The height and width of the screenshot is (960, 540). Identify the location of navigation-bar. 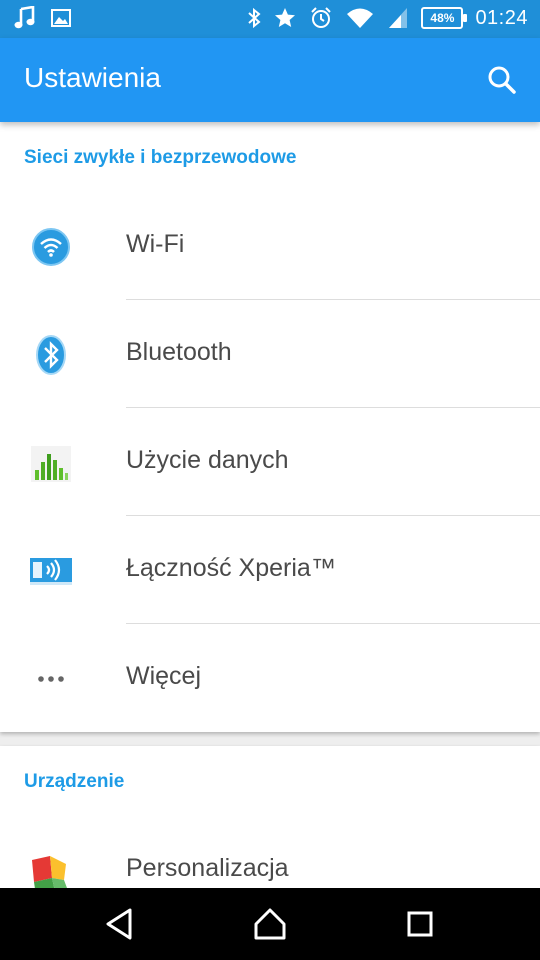
(270, 924).